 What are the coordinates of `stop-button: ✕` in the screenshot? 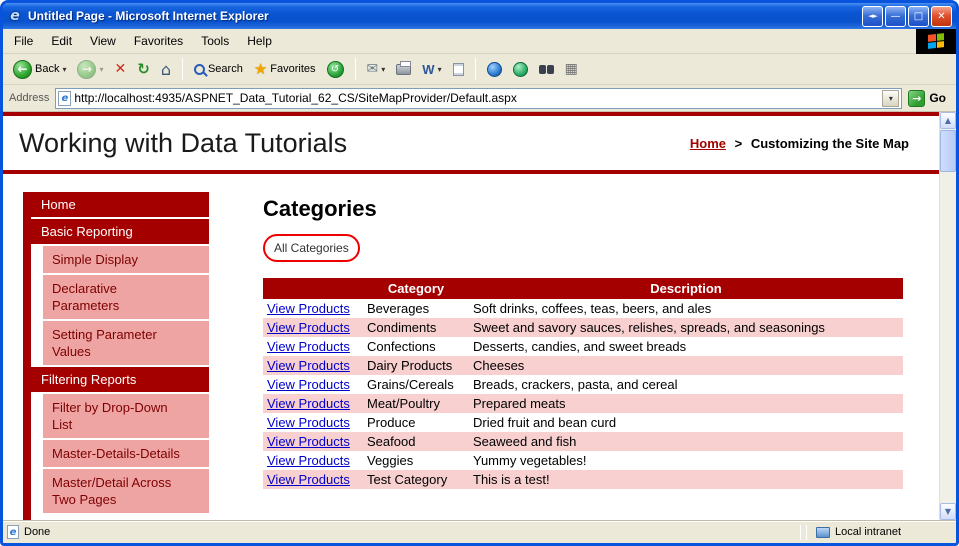 It's located at (121, 69).